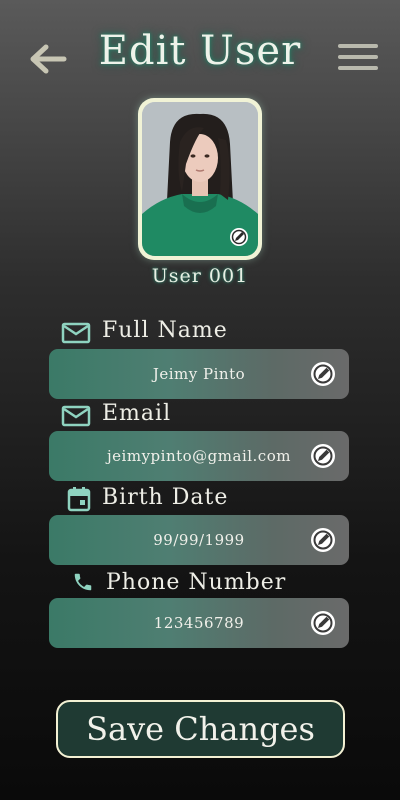  What do you see at coordinates (165, 497) in the screenshot?
I see `birth-date-label: Birth Date` at bounding box center [165, 497].